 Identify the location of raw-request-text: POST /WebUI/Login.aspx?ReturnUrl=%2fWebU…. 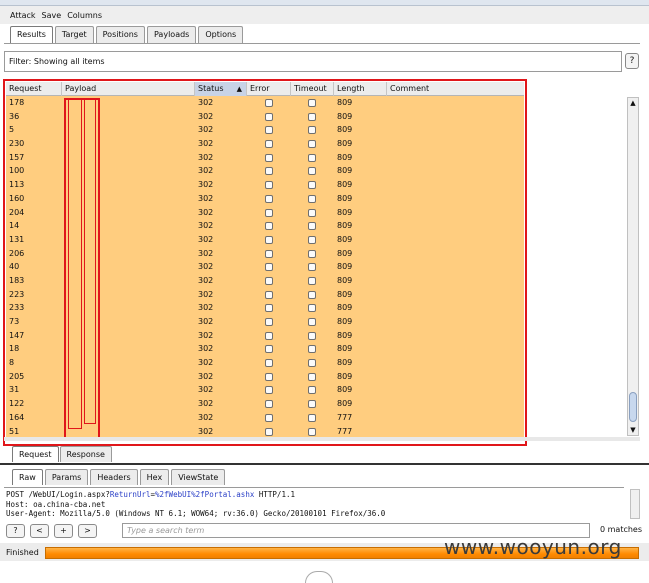
(314, 504).